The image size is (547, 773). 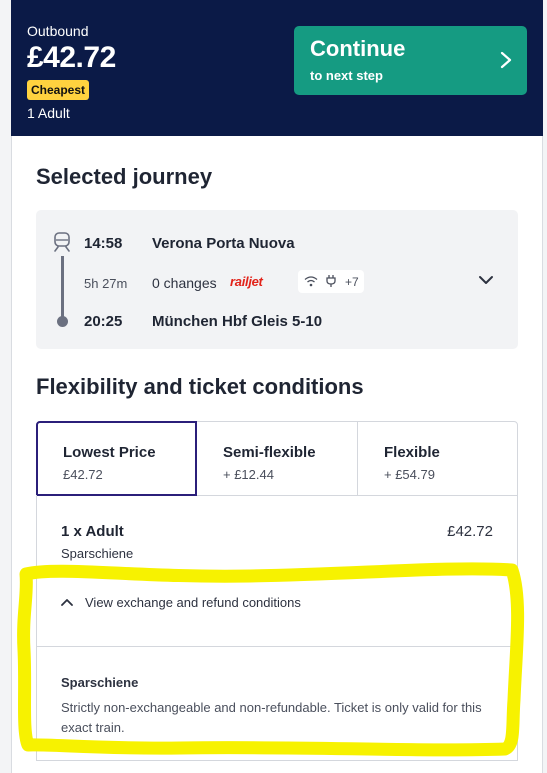 I want to click on cheapest-badge: Cheapest, so click(x=58, y=90).